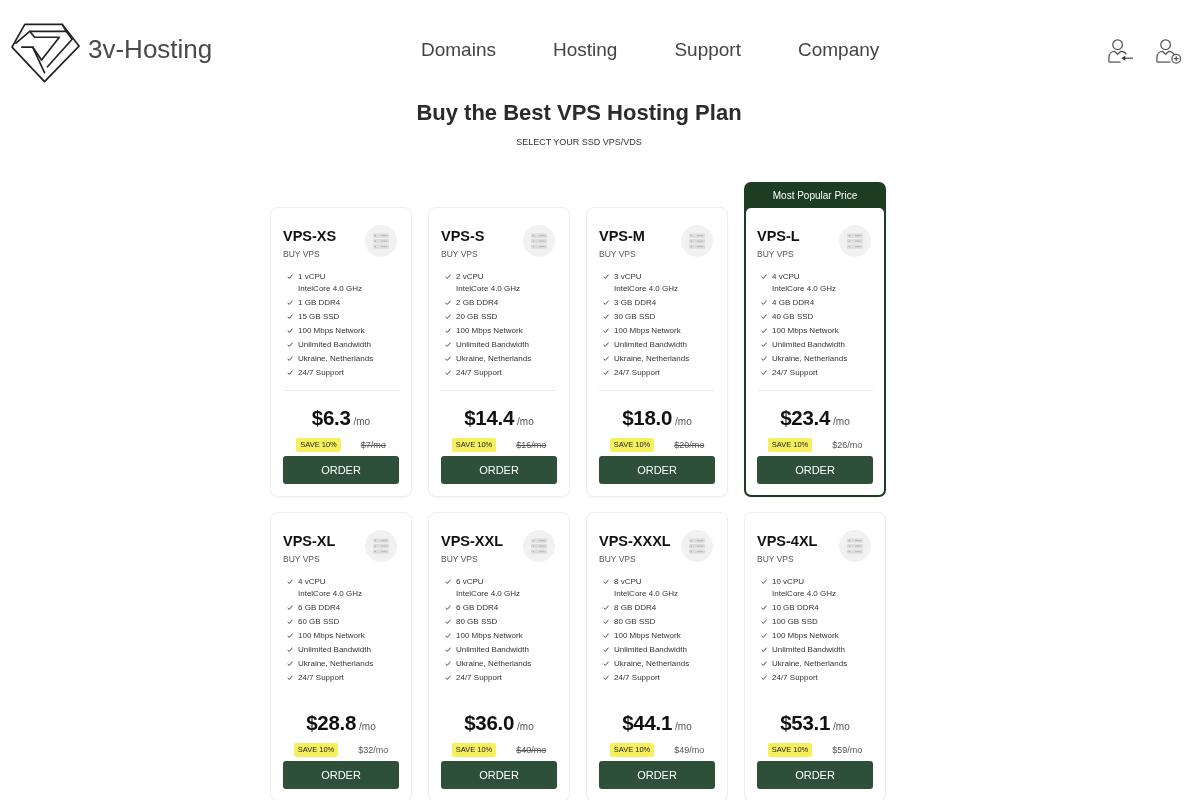  I want to click on old-price: $49/mo, so click(689, 750).